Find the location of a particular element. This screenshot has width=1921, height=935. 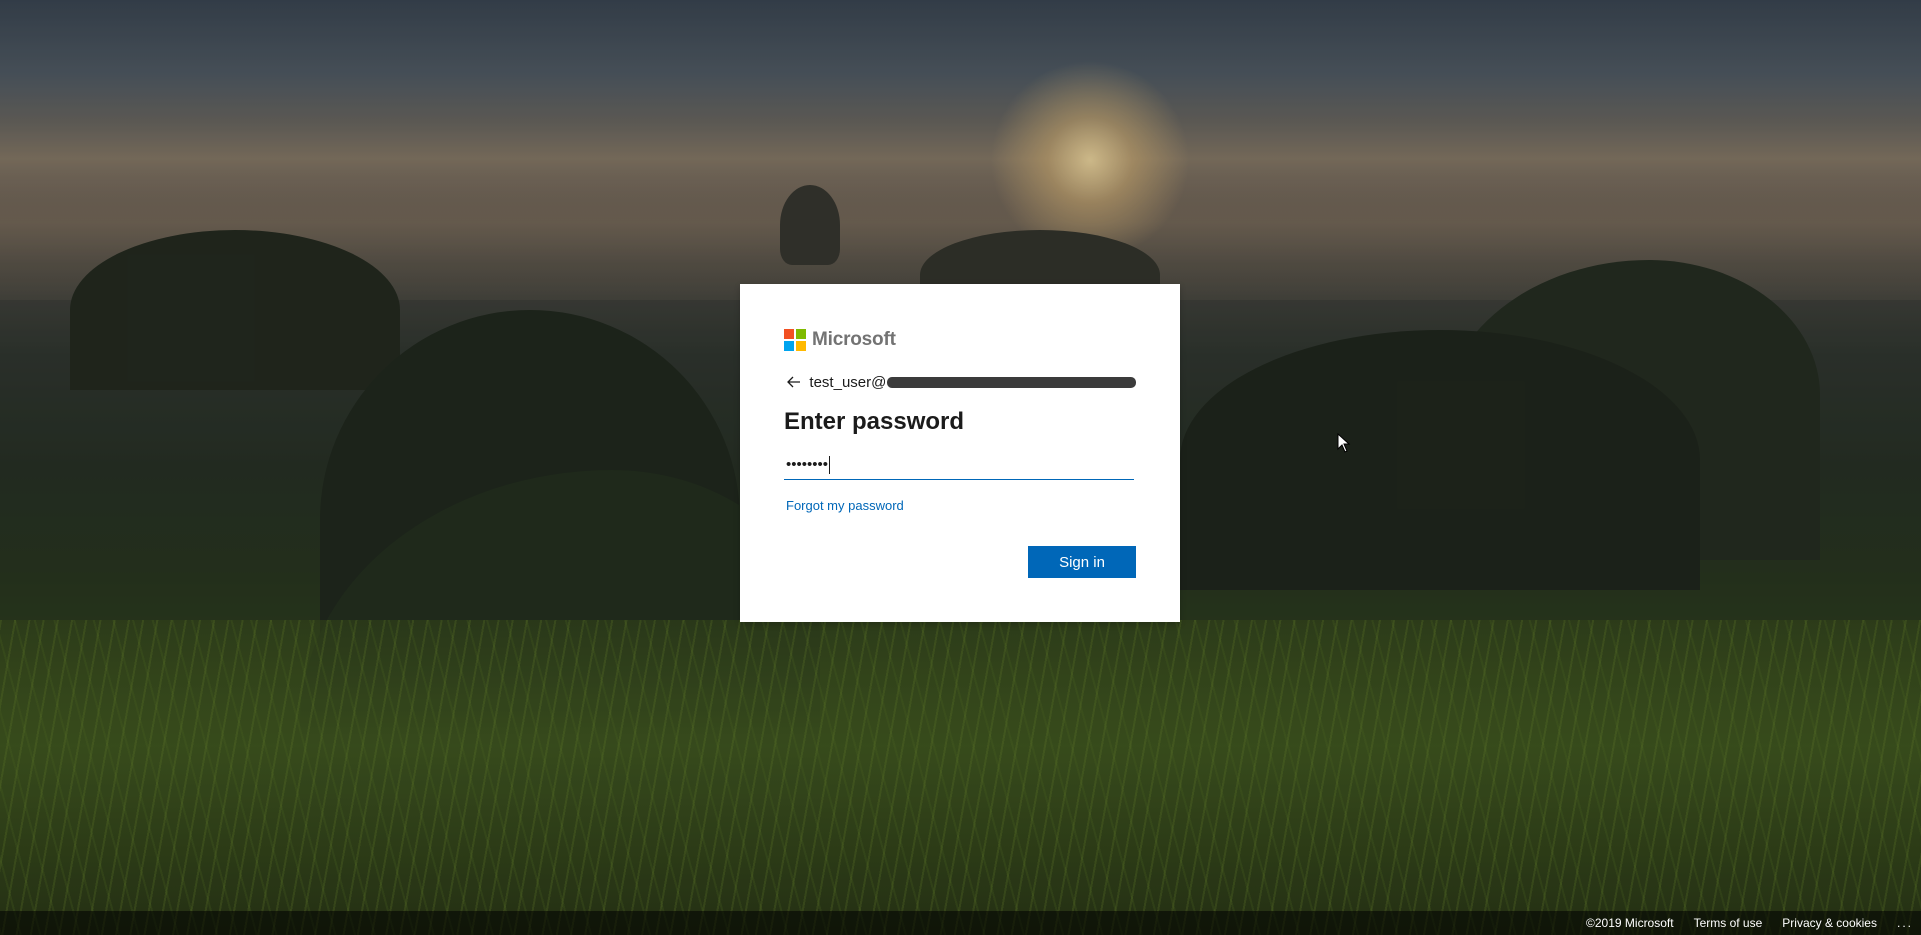

brand-logo: Microsoft is located at coordinates (960, 340).